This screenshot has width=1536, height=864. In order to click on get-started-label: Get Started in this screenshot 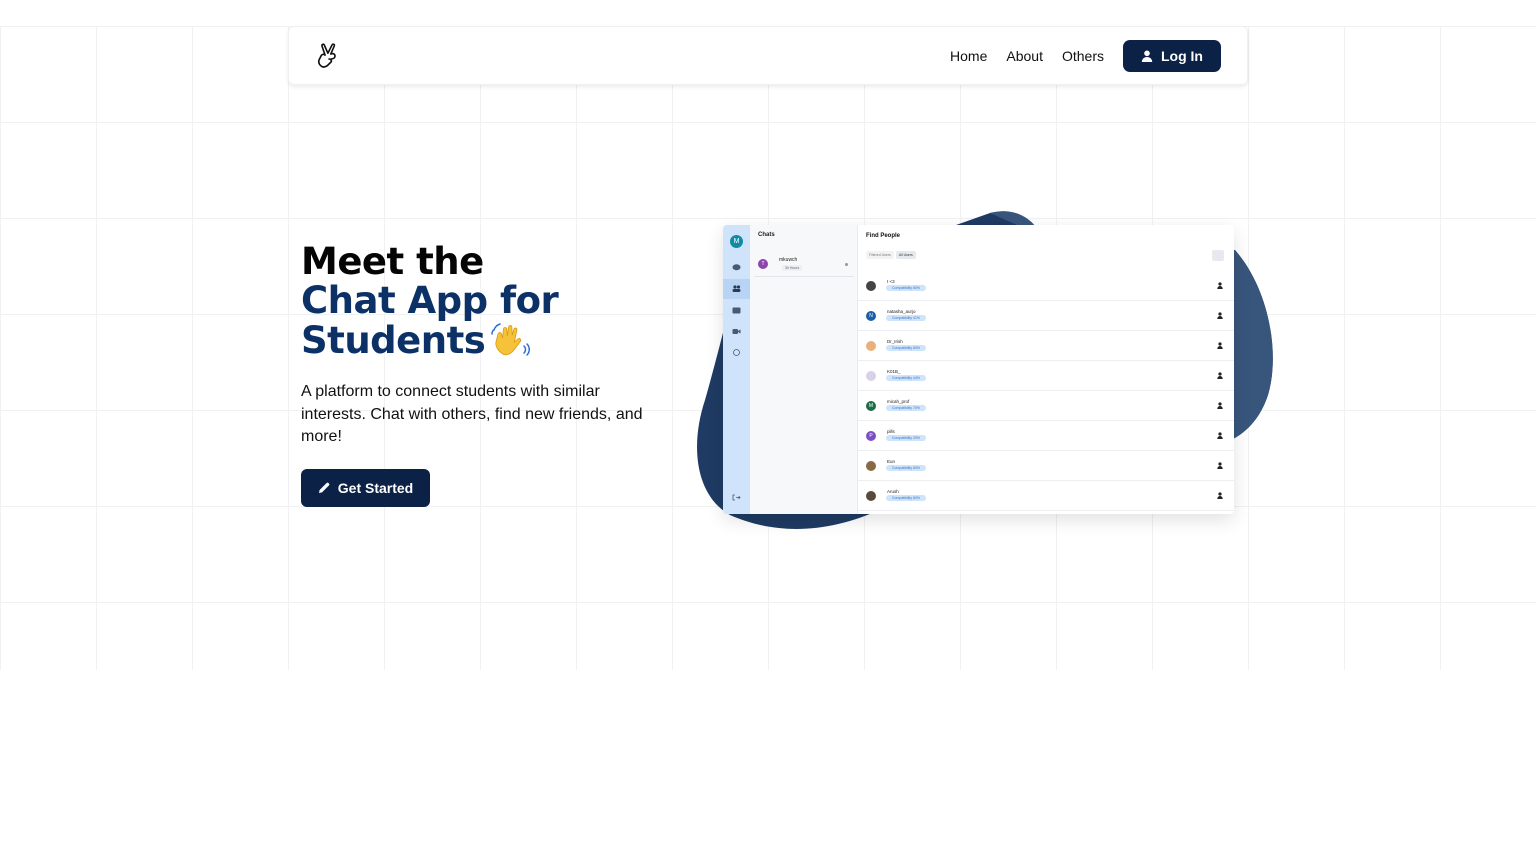, I will do `click(375, 487)`.